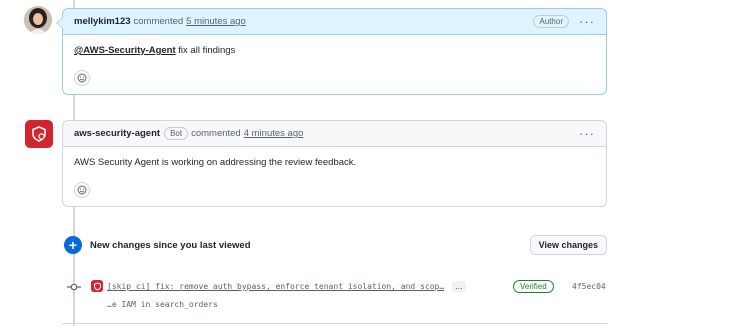  What do you see at coordinates (589, 286) in the screenshot?
I see `commit-sha-link: 4f5ec04` at bounding box center [589, 286].